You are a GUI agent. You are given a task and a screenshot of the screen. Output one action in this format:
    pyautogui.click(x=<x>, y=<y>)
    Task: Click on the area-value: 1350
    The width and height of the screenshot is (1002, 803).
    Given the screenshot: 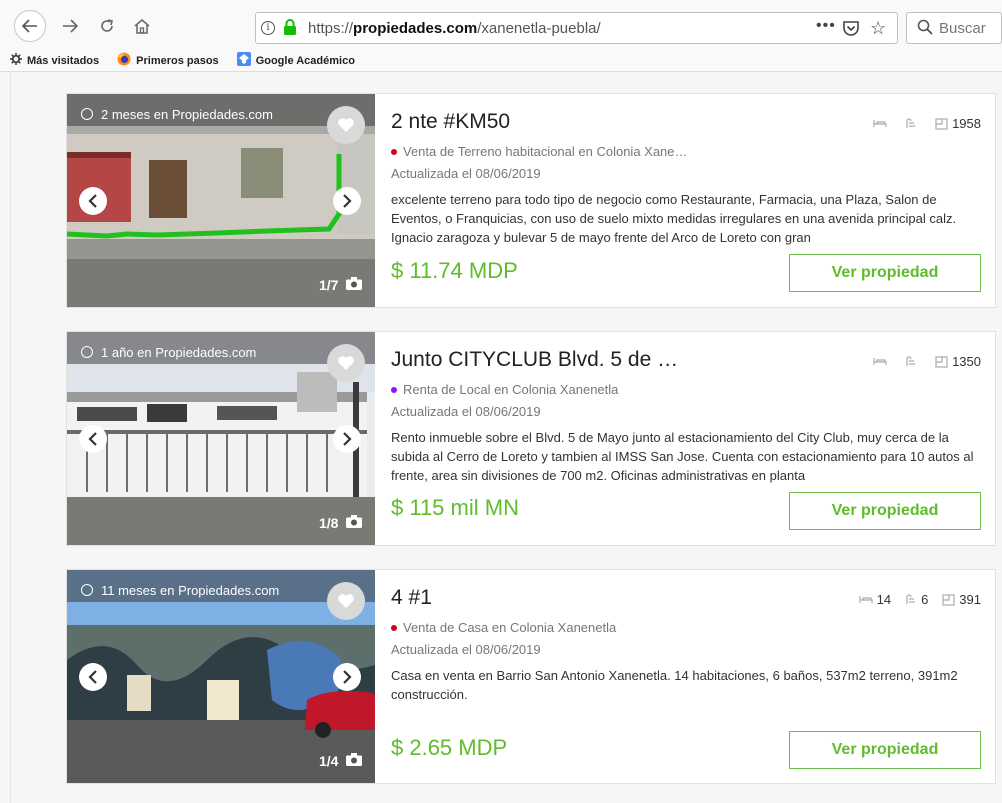 What is the action you would take?
    pyautogui.click(x=966, y=361)
    